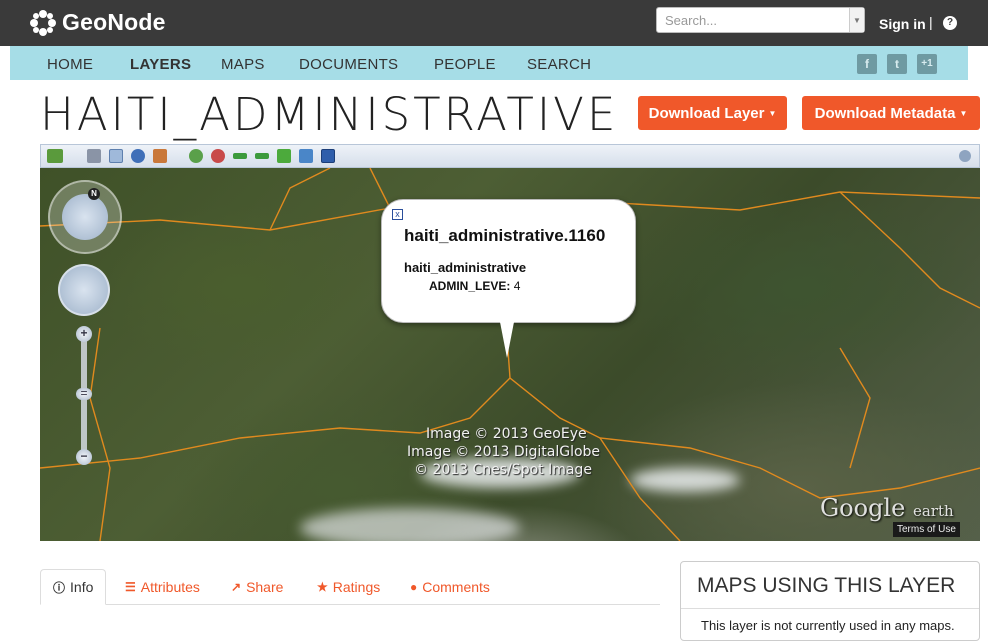 This screenshot has height=641, width=988. I want to click on terms-of-use-link: Terms of Use, so click(926, 529).